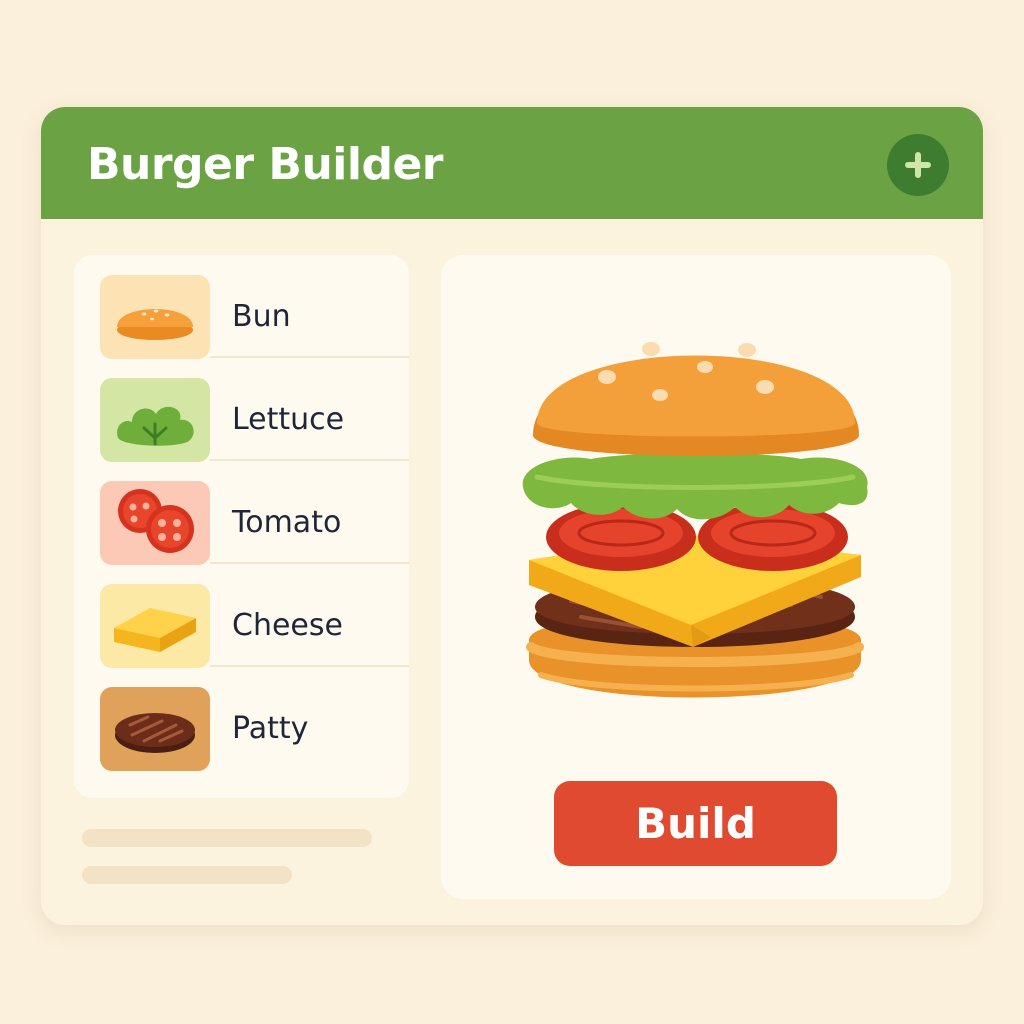  I want to click on list-item-bun: Bun, so click(241, 307).